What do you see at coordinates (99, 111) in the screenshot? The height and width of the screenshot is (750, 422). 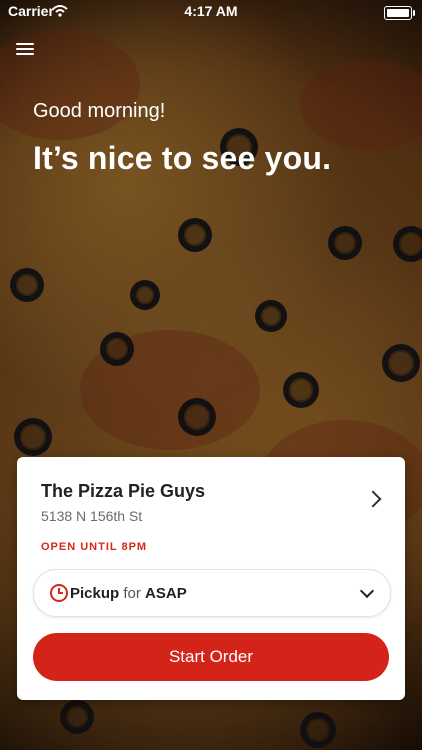 I see `greeting-text: Good morning!` at bounding box center [99, 111].